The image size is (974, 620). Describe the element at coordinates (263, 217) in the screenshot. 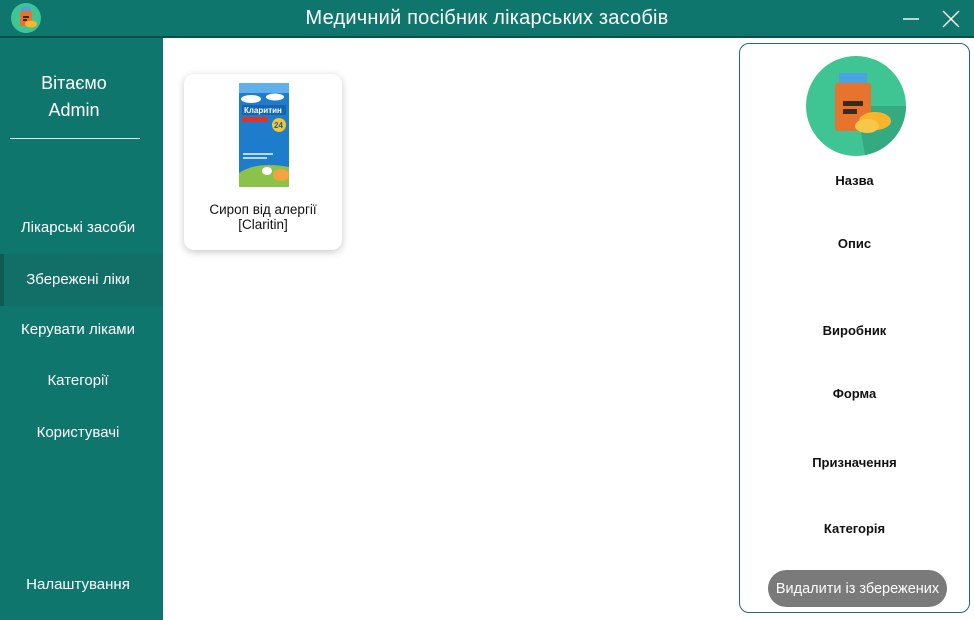

I see `drug-name: Сироп від алергії [Claritin]` at that location.